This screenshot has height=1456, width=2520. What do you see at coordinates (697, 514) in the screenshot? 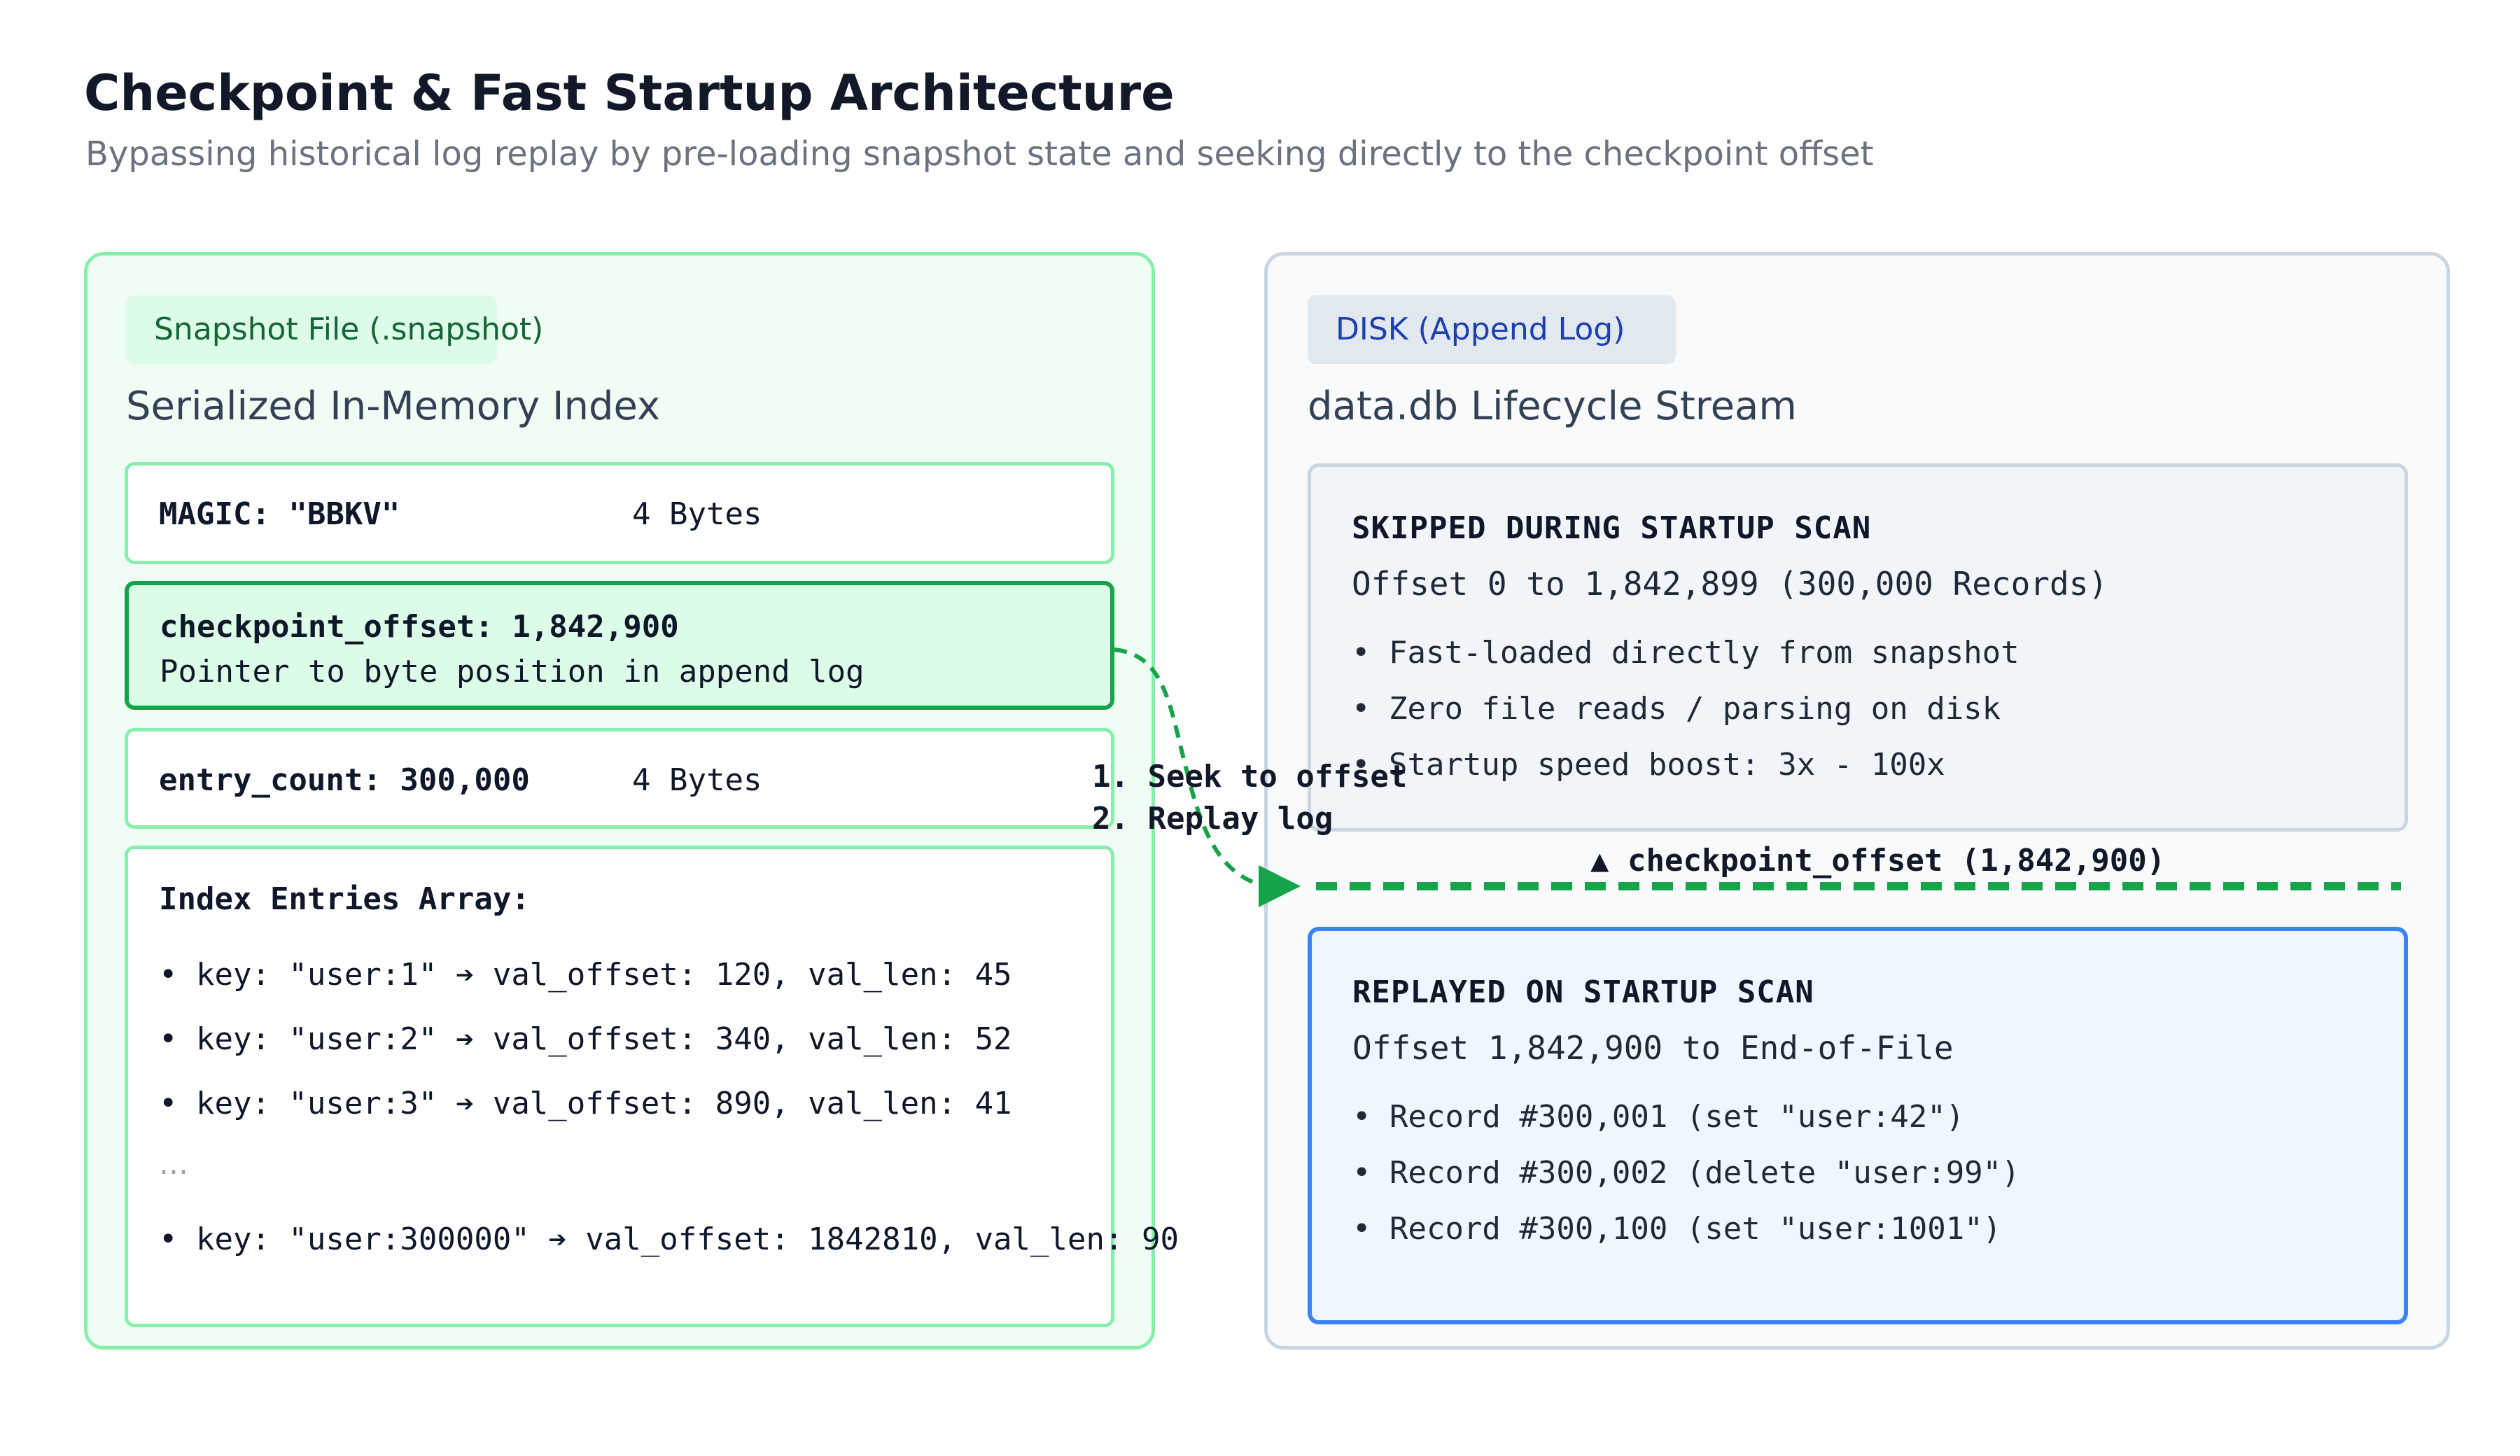
I see `magic-size: 4 Bytes` at bounding box center [697, 514].